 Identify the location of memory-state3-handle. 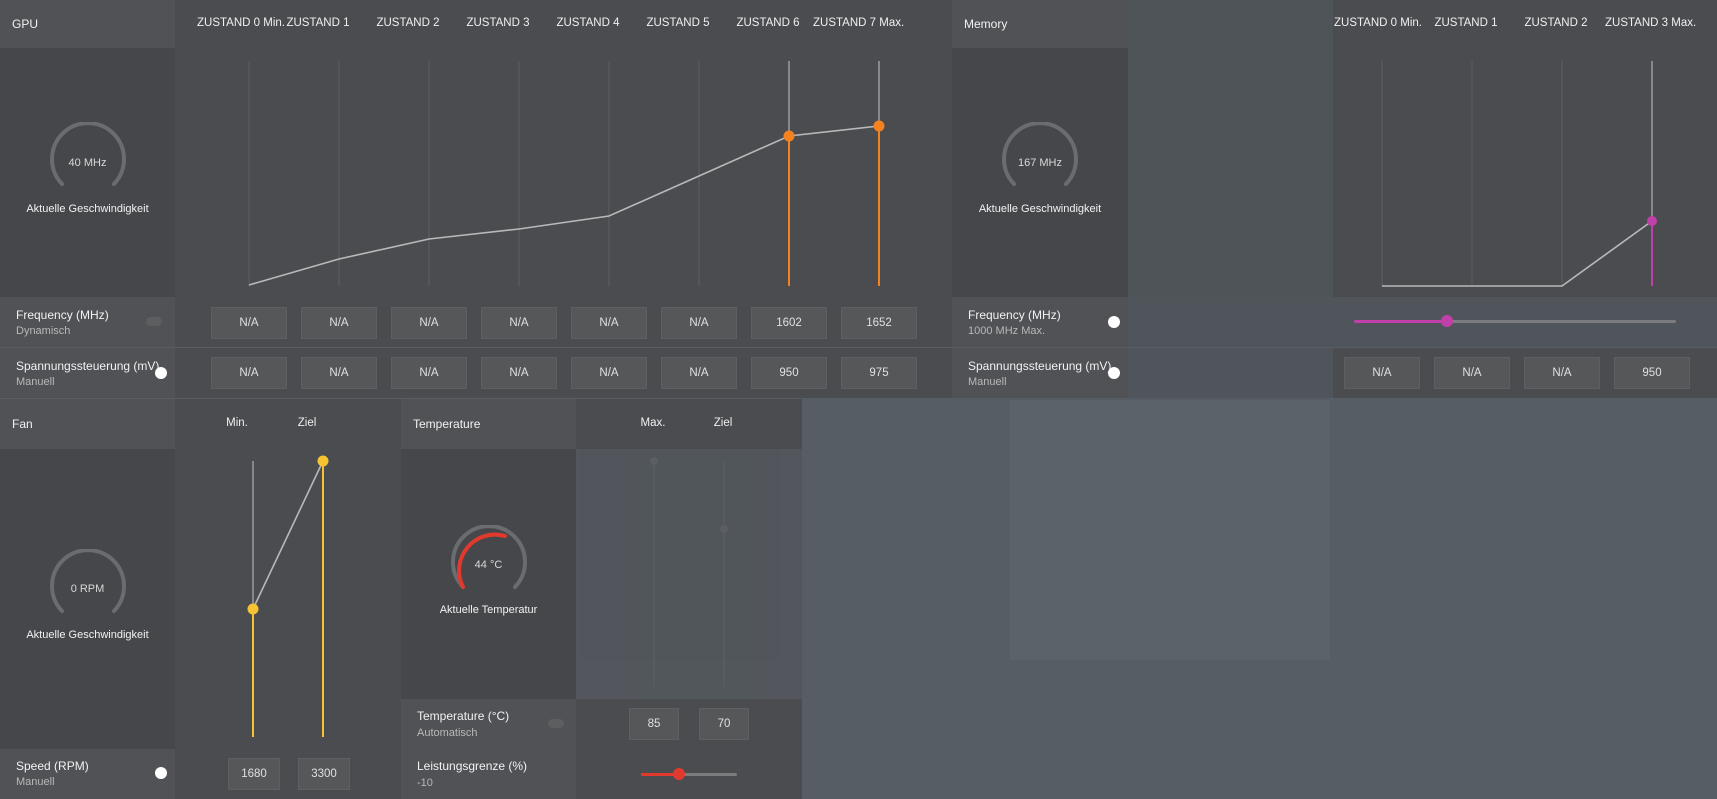
(1652, 221).